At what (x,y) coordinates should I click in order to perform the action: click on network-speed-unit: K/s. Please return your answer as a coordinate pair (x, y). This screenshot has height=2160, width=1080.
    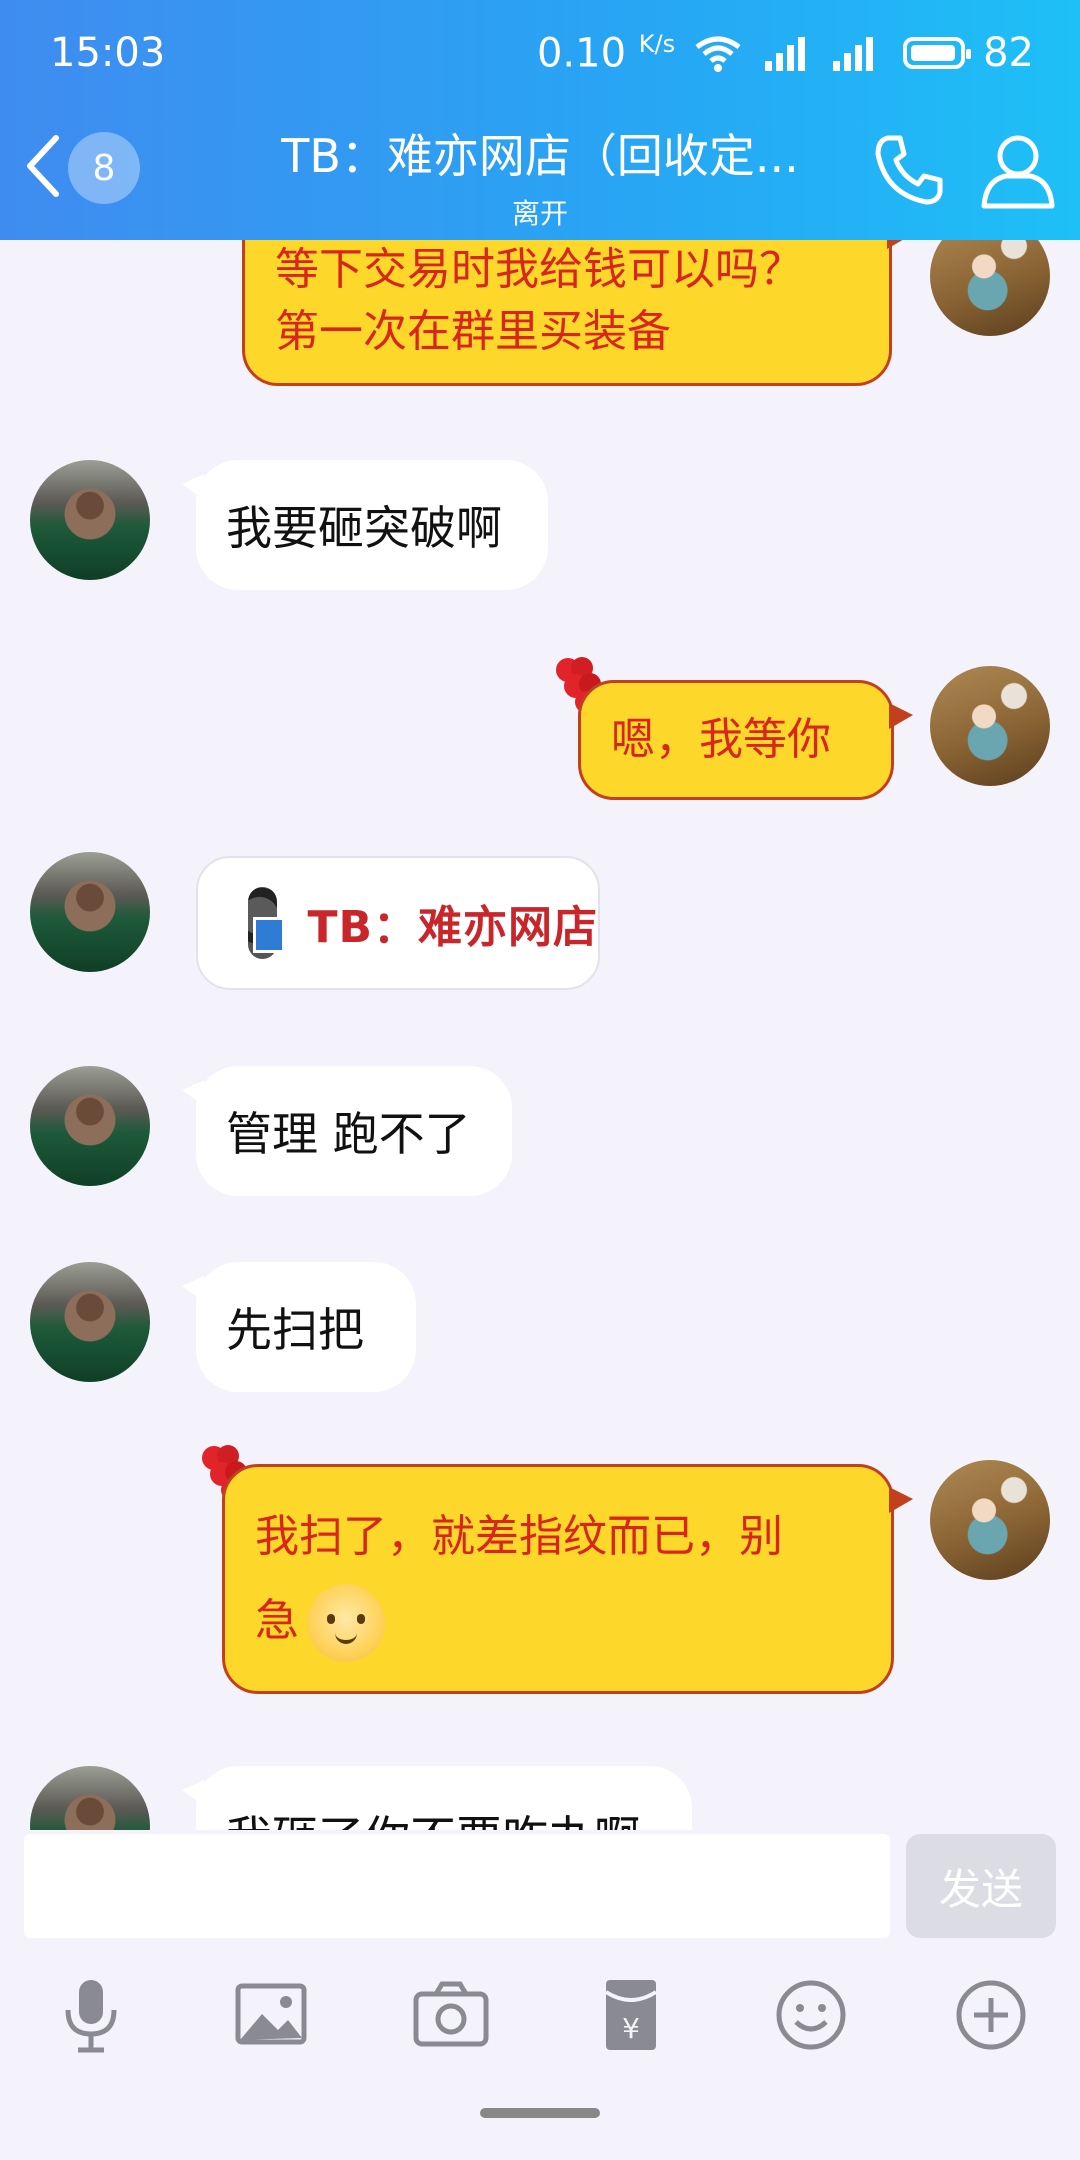
    Looking at the image, I should click on (657, 44).